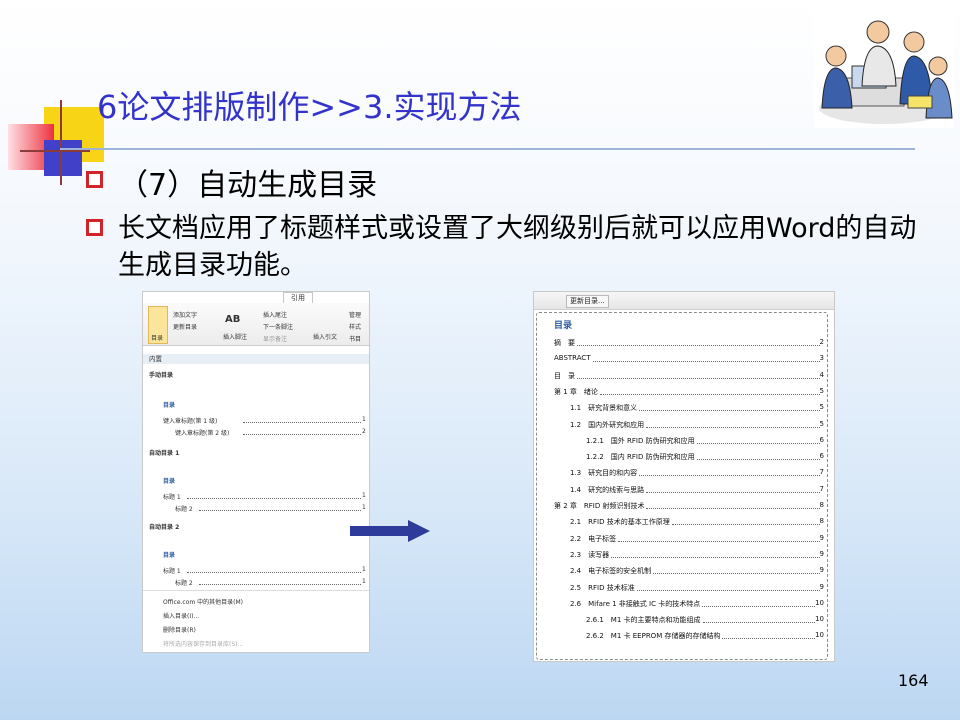  I want to click on toc-entry: 2.2 电子标签, so click(593, 539).